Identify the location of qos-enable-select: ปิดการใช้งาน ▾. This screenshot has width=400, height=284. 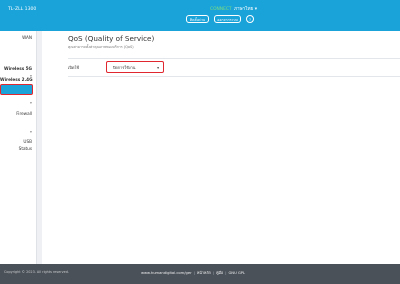
(135, 67).